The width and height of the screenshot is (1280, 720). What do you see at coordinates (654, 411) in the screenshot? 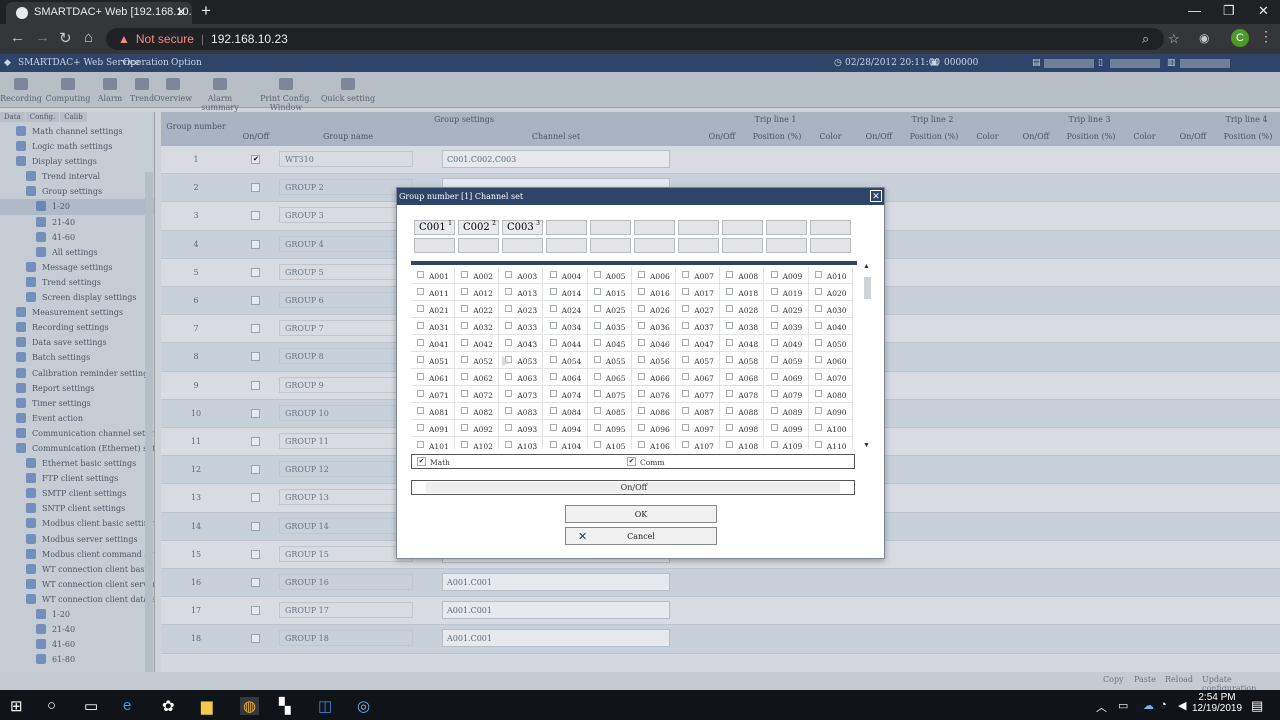
I see `channel-checkbox-cell: A086` at bounding box center [654, 411].